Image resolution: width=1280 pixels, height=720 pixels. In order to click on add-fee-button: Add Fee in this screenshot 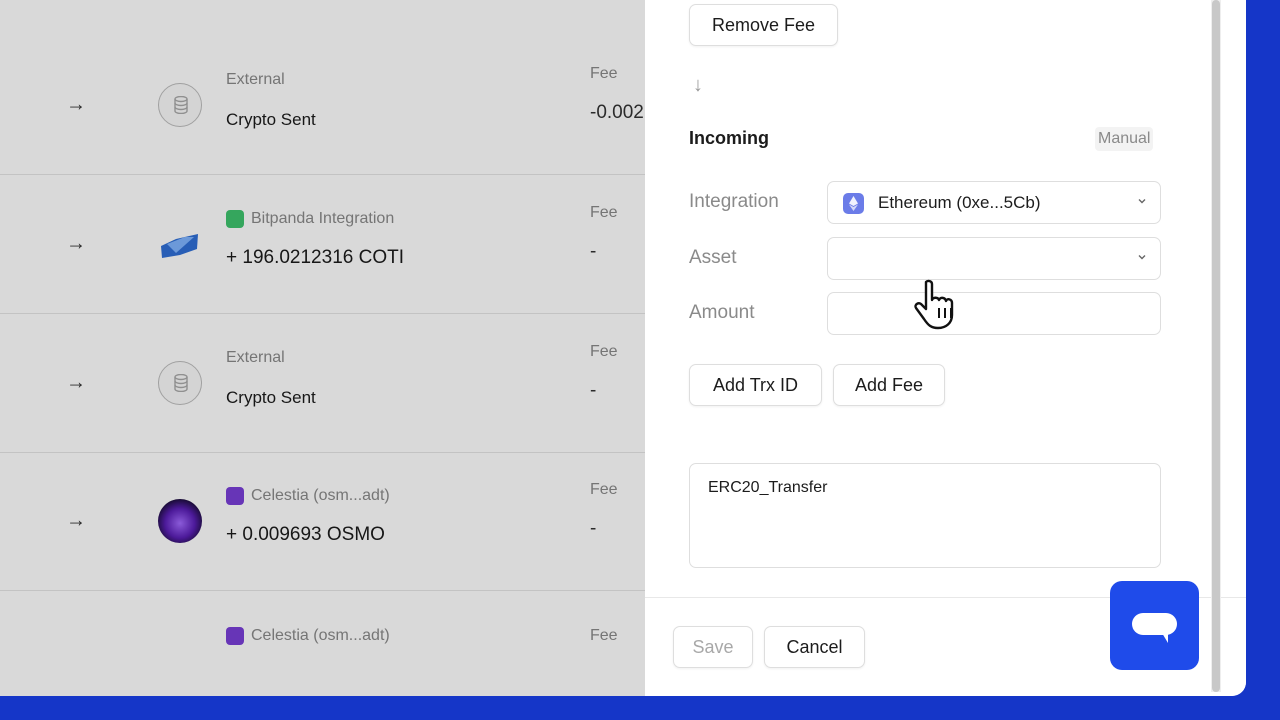, I will do `click(889, 385)`.